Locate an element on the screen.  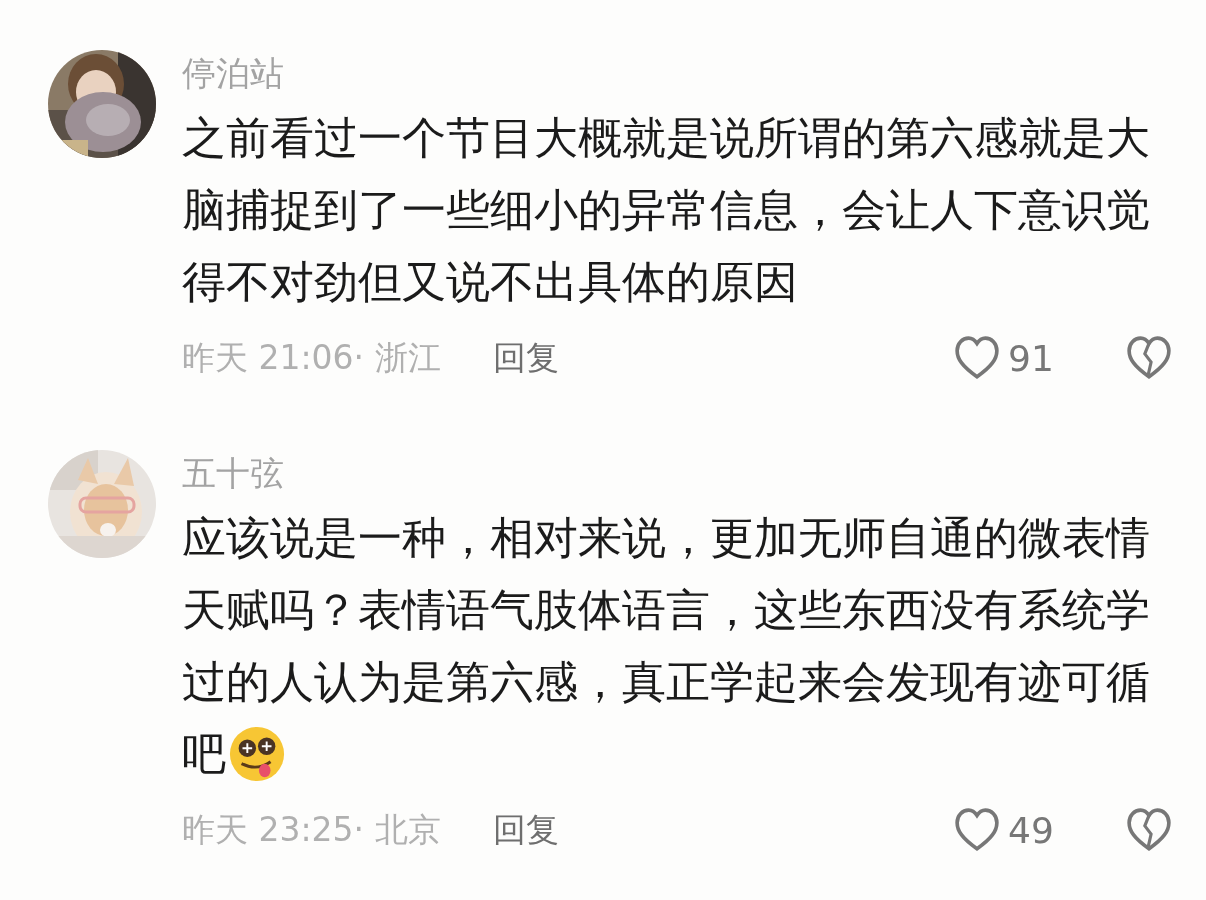
comment-text-line: 天赋吗？表情语气肢体语言，这些东西没有系统学 is located at coordinates (666, 610).